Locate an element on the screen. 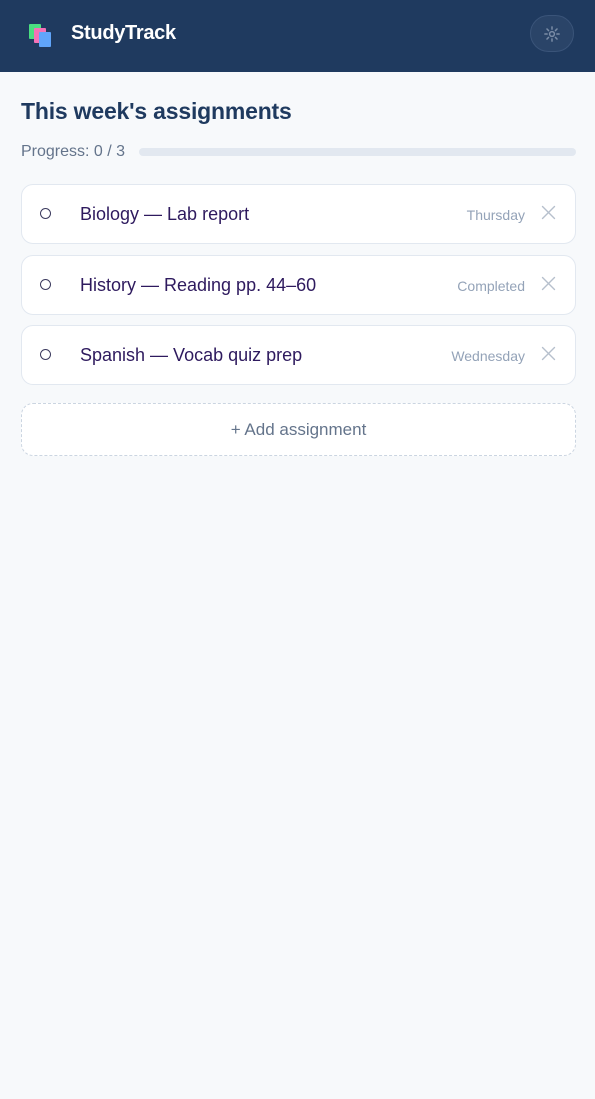  assignment-due: Wednesday is located at coordinates (488, 356).